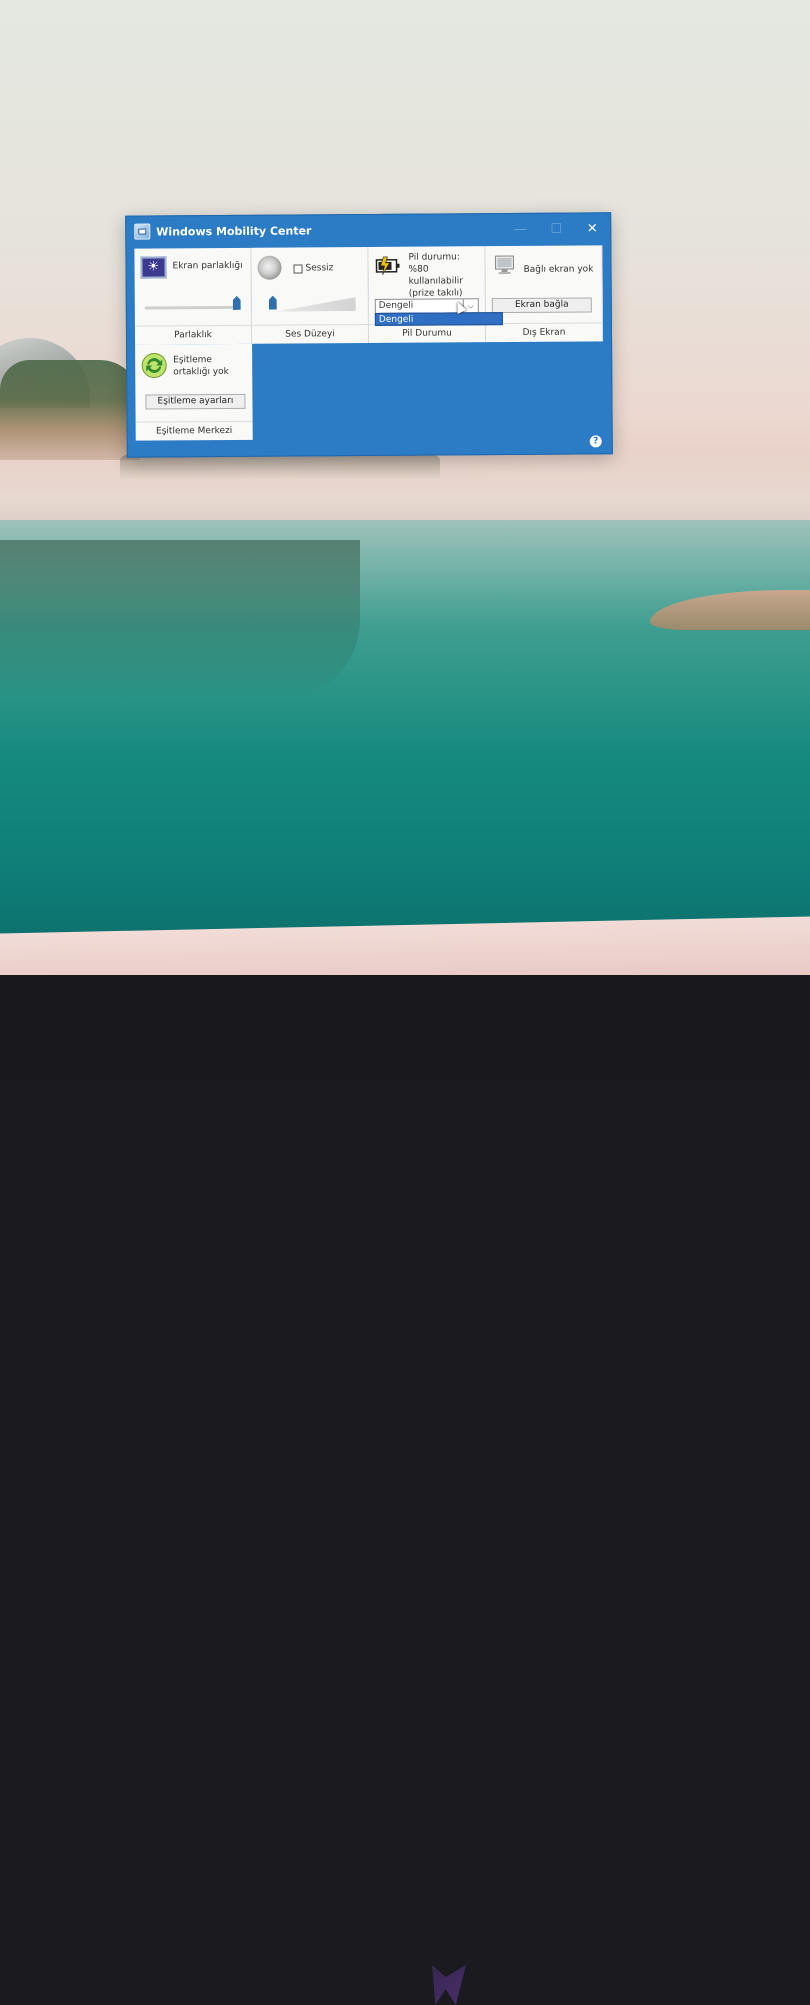 The image size is (810, 2005). I want to click on volume-slider-thumb, so click(273, 303).